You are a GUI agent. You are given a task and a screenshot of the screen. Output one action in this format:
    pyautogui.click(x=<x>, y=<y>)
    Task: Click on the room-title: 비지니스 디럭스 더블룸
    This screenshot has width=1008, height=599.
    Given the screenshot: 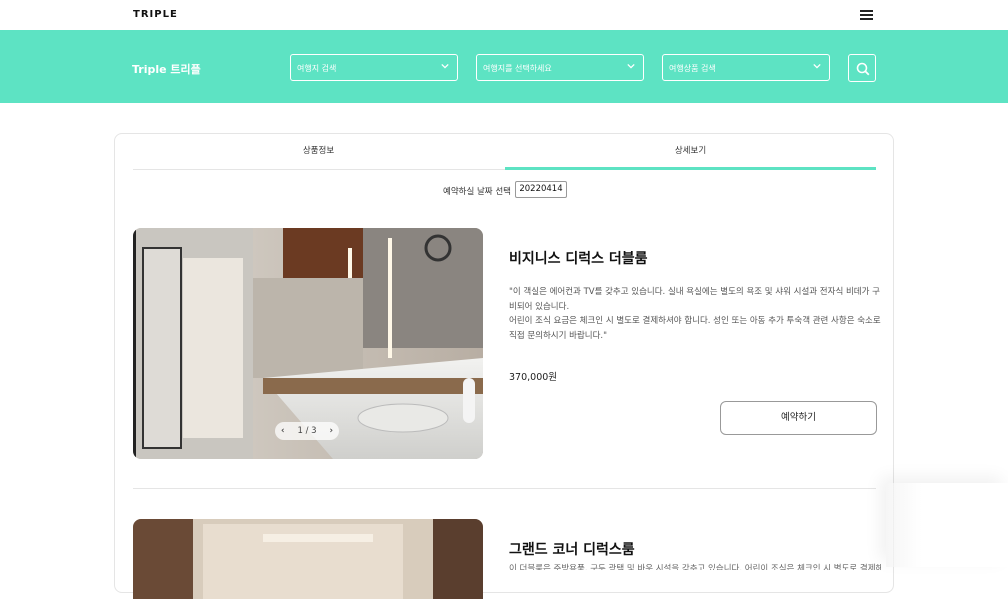 What is the action you would take?
    pyautogui.click(x=578, y=259)
    